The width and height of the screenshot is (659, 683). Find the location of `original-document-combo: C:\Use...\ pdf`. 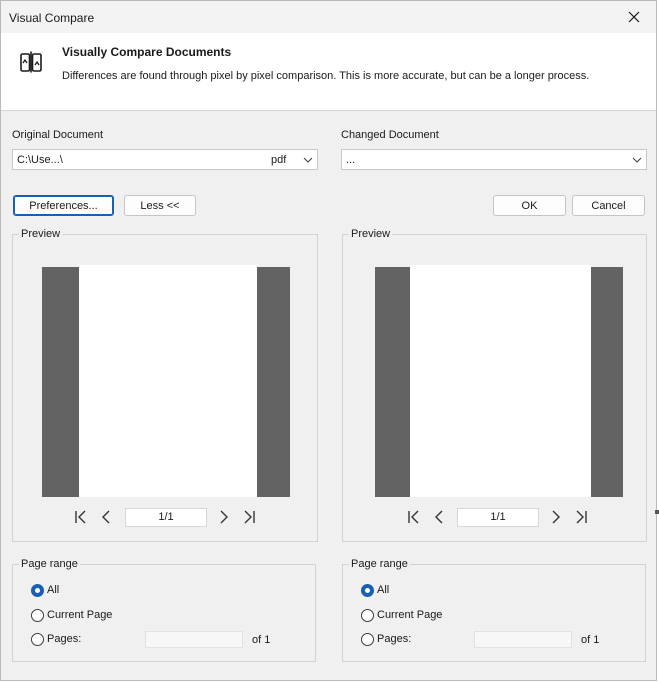

original-document-combo: C:\Use...\ pdf is located at coordinates (165, 159).